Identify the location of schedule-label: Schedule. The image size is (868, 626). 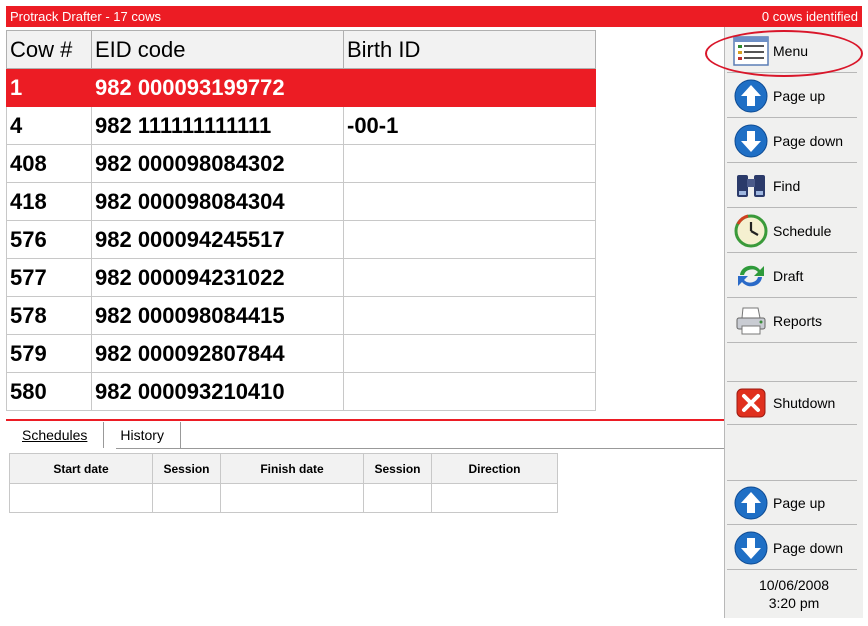
(802, 231).